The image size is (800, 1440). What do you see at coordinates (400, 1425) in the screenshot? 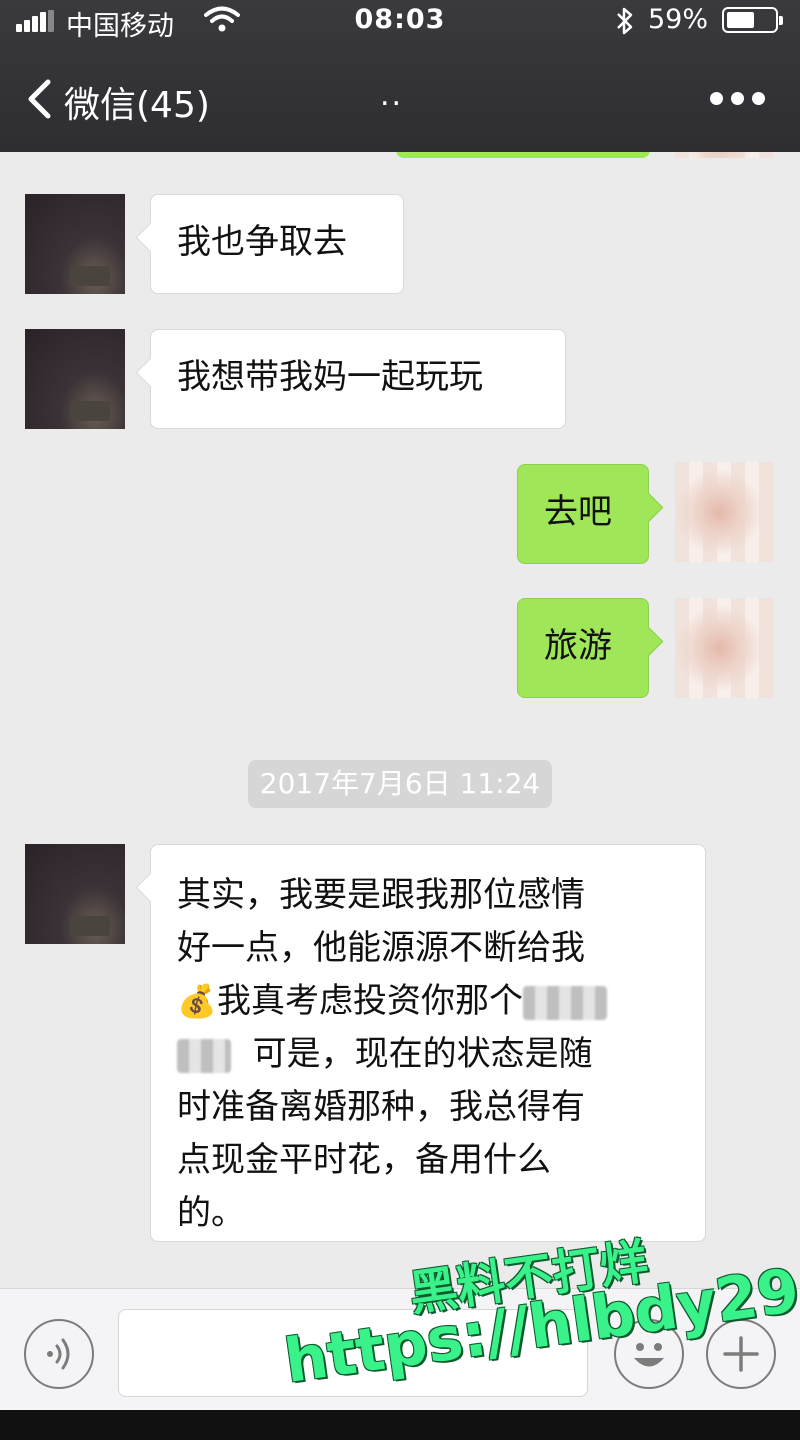
I see `bottom-edge` at bounding box center [400, 1425].